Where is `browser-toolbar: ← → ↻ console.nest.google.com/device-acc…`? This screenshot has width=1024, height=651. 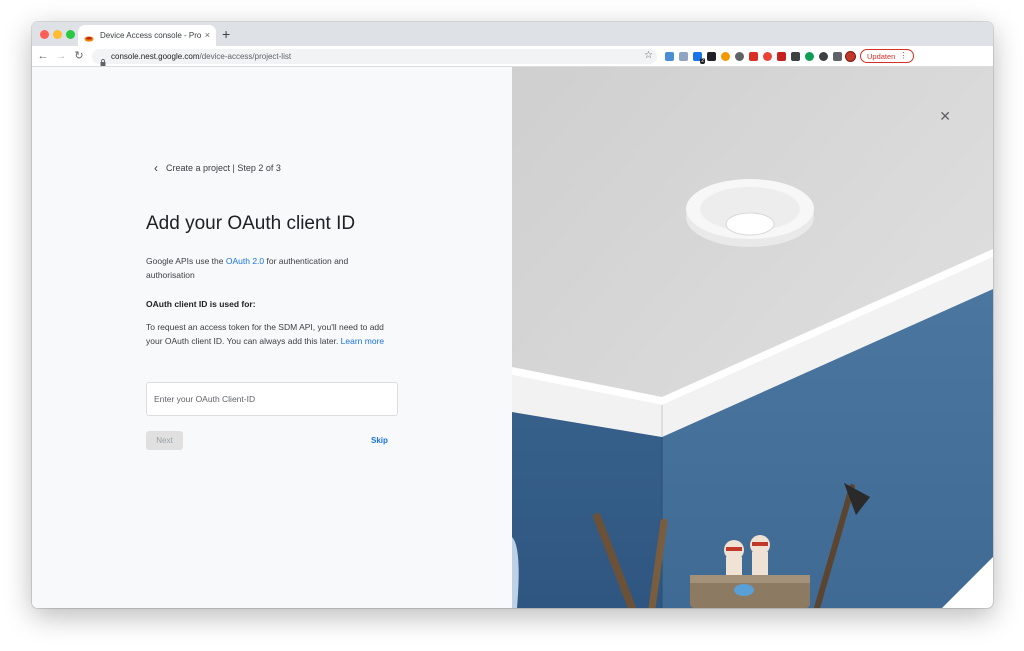
browser-toolbar: ← → ↻ console.nest.google.com/device-acc… is located at coordinates (512, 56).